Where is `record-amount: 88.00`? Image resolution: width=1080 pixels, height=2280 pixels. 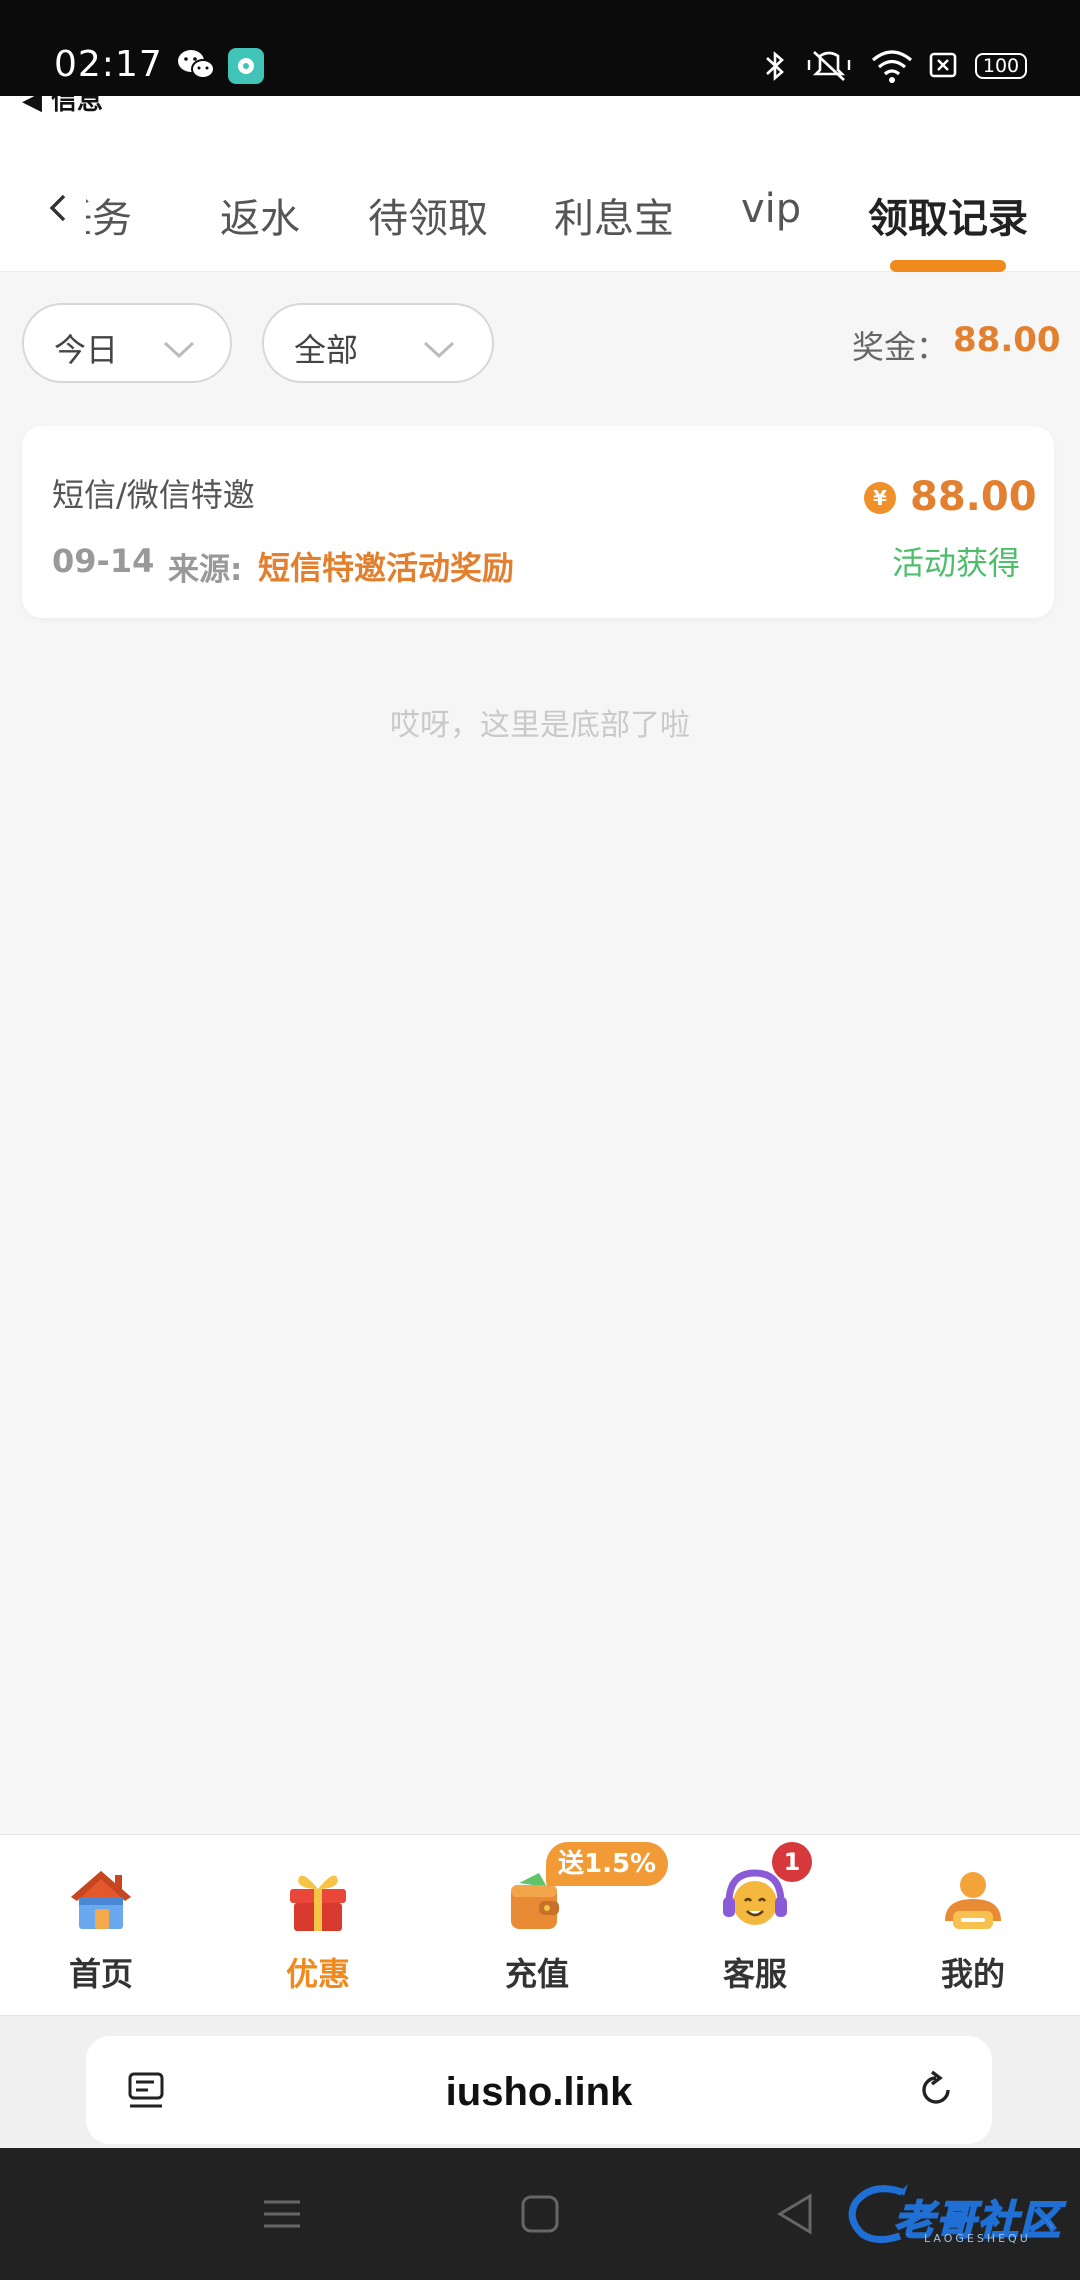
record-amount: 88.00 is located at coordinates (973, 497).